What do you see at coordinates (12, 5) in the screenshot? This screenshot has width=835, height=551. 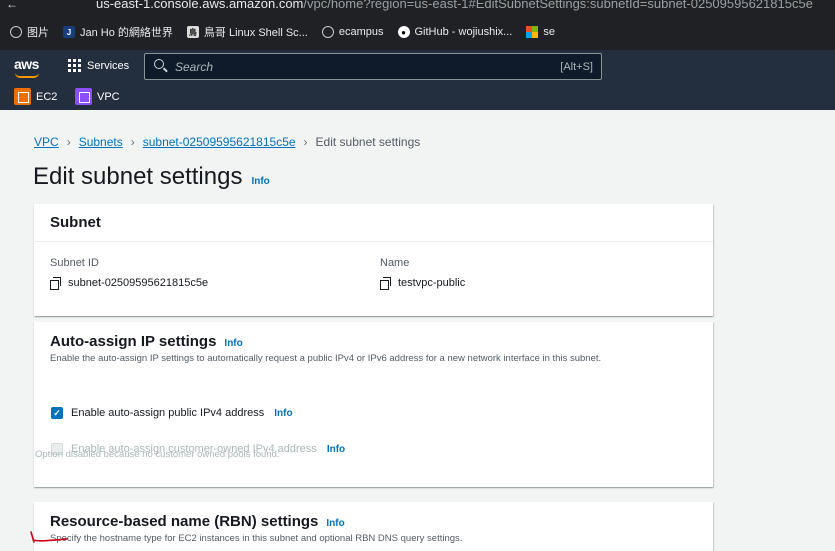 I see `back-arrow-icon: ←` at bounding box center [12, 5].